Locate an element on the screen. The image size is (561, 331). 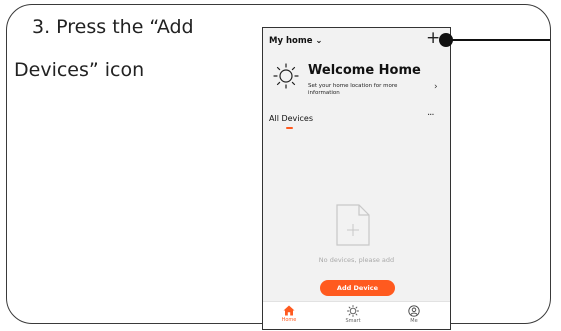
nav-label-smart: Smart is located at coordinates (353, 321).